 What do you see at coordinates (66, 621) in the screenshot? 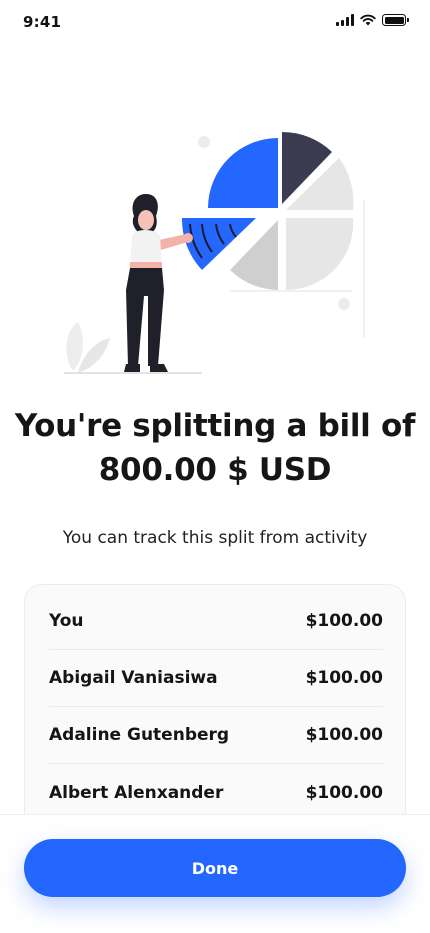
I see `participant-name: You` at bounding box center [66, 621].